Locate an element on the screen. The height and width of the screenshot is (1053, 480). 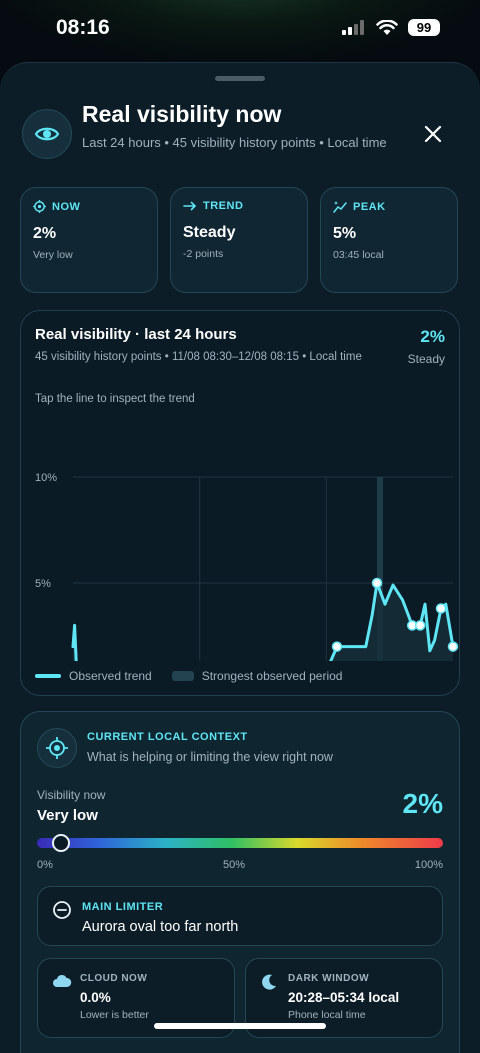
status-icons: 99 is located at coordinates (391, 27).